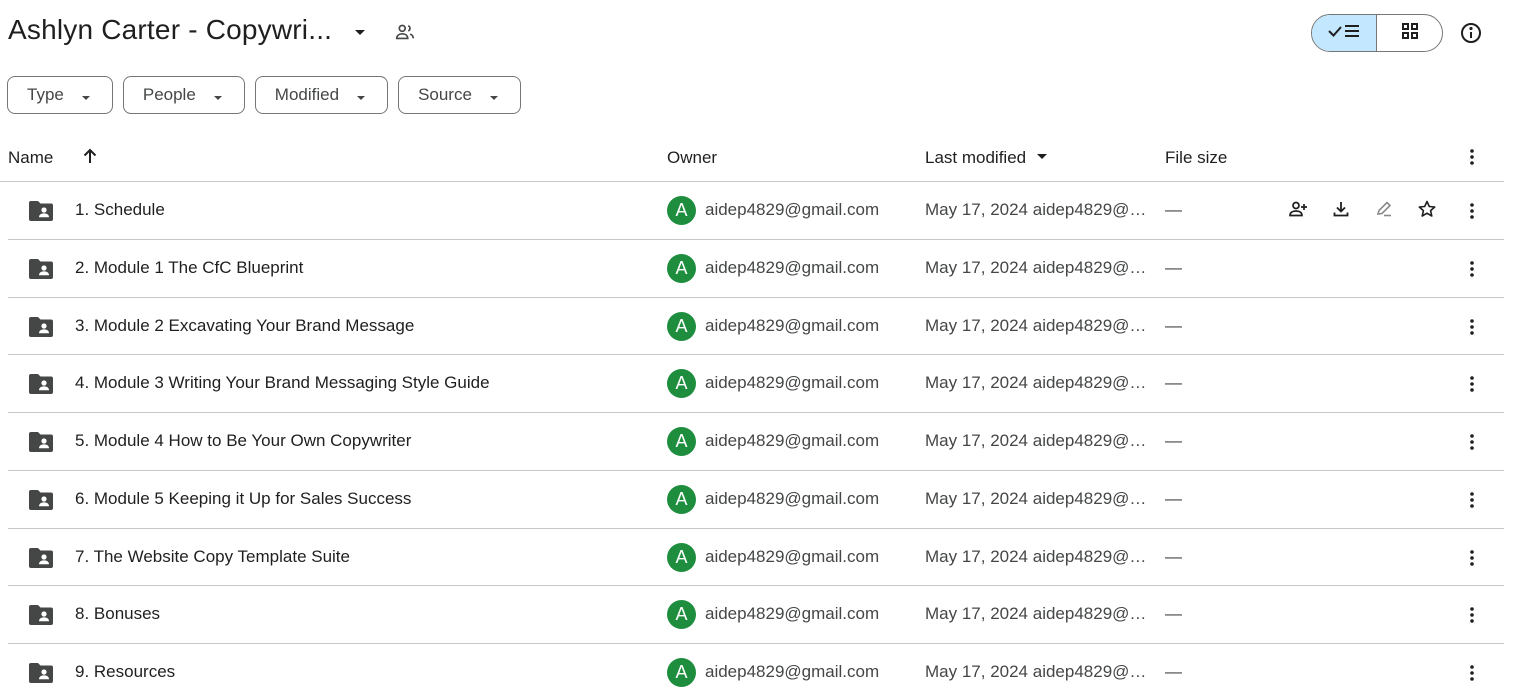 This screenshot has width=1516, height=696. What do you see at coordinates (212, 557) in the screenshot?
I see `file-name: 7. The Website Copy Template Suite` at bounding box center [212, 557].